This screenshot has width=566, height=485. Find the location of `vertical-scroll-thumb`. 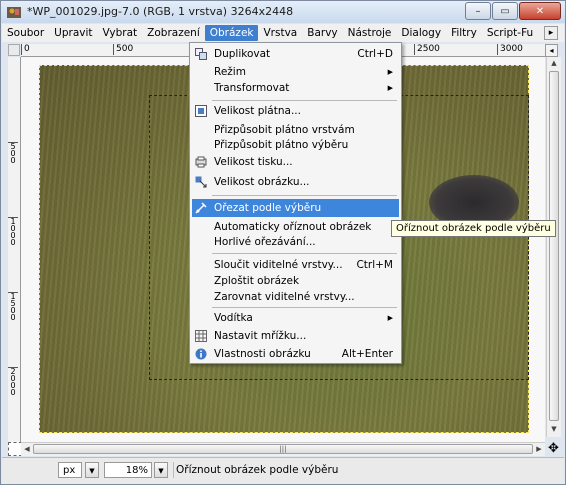

vertical-scroll-thumb is located at coordinates (554, 246).